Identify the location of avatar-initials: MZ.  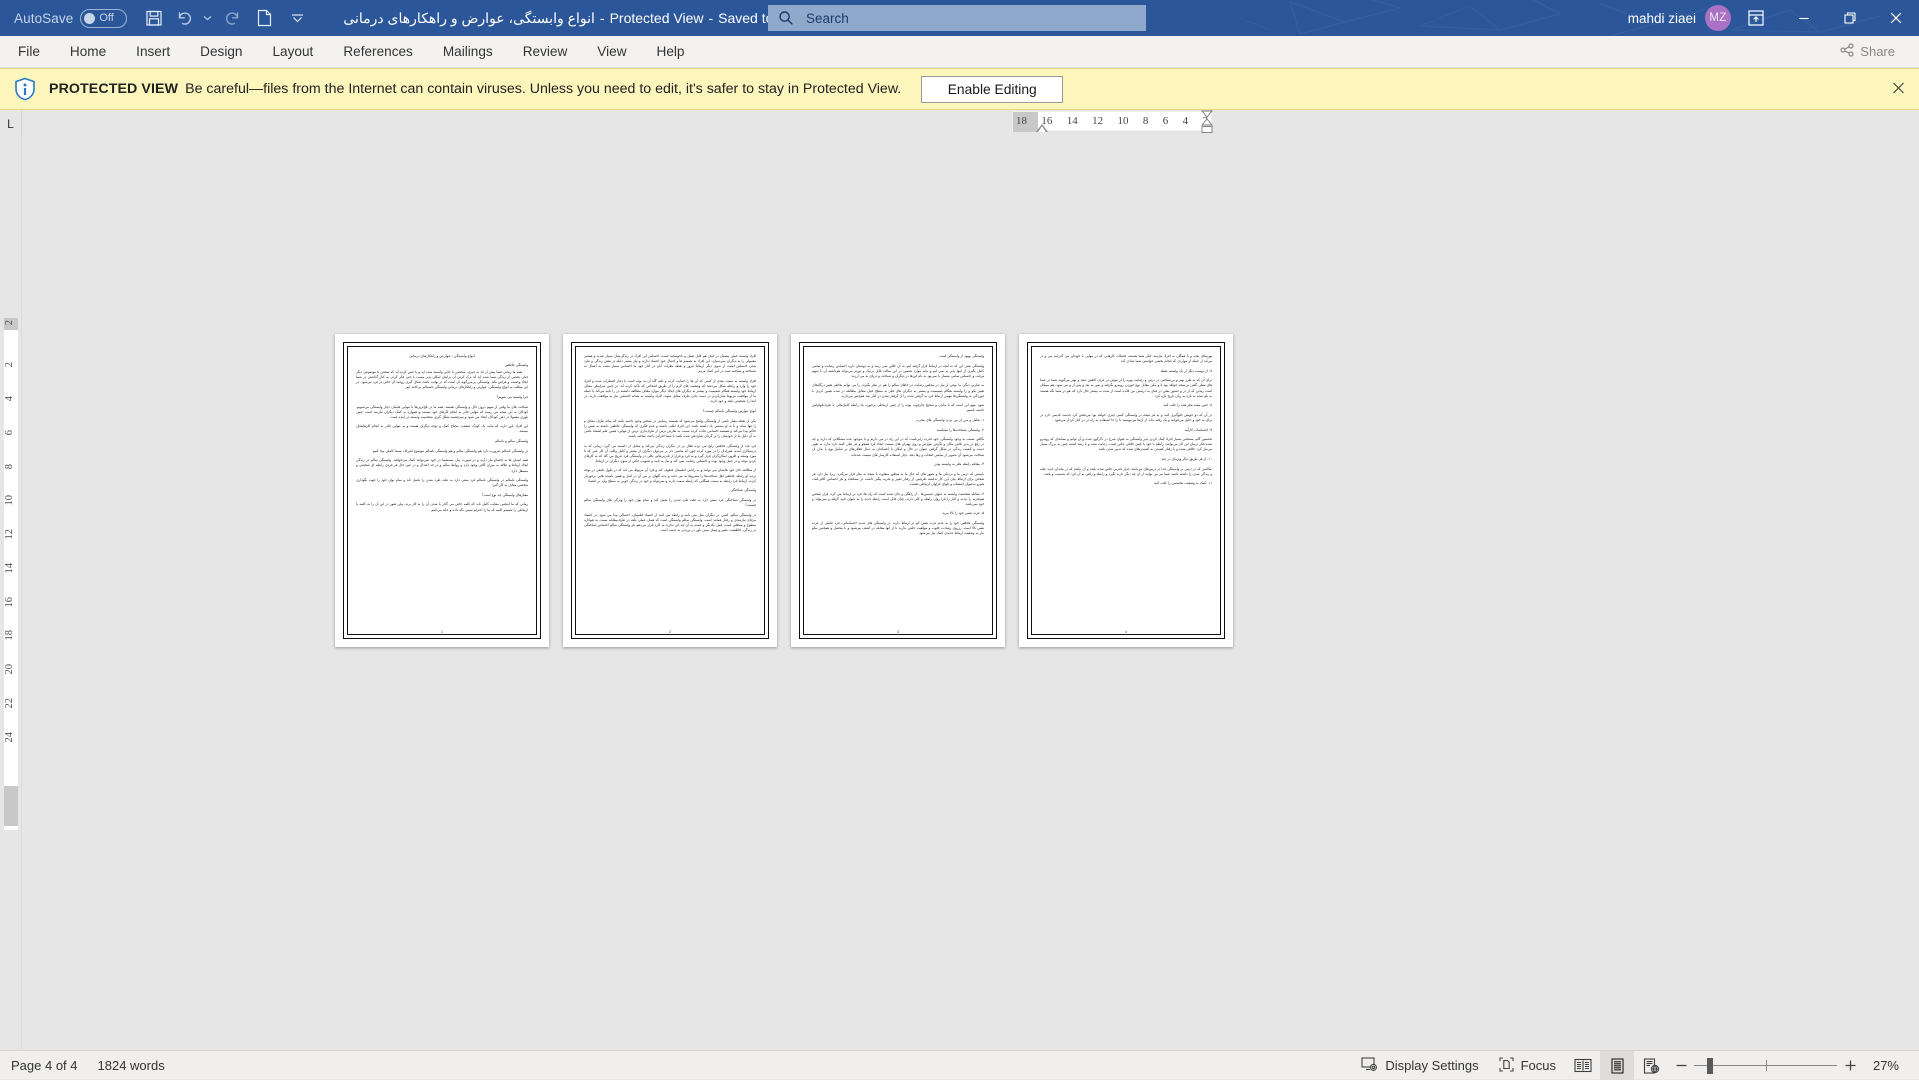
(1717, 18).